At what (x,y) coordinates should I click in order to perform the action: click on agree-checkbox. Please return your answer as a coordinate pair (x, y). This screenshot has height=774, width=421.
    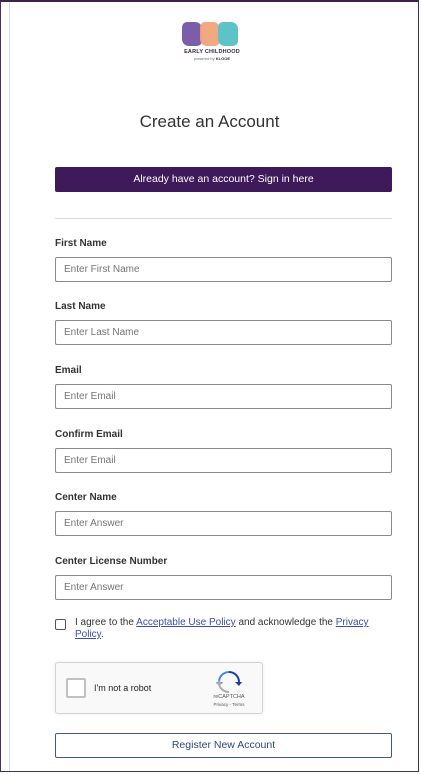
    Looking at the image, I should click on (60, 624).